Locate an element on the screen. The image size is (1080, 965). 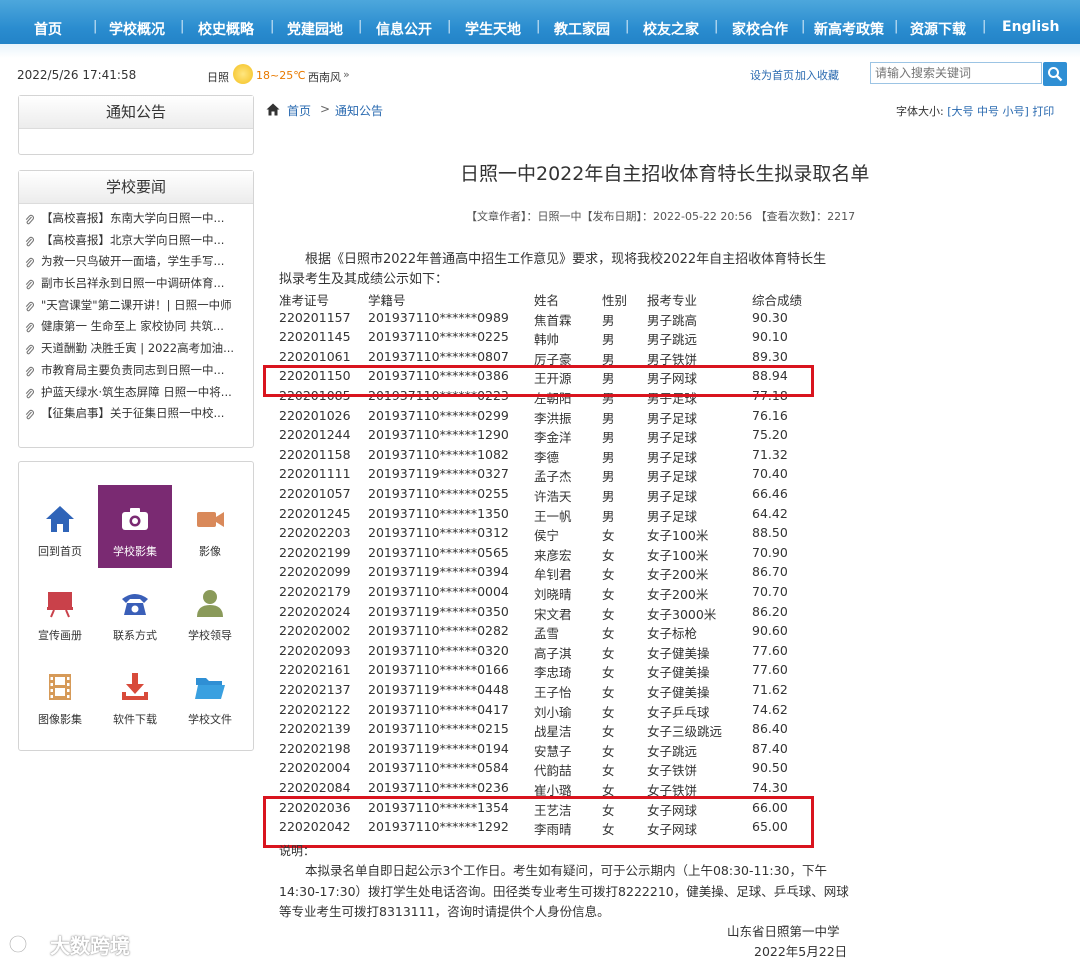
quick-link-video: 影像 is located at coordinates (210, 526).